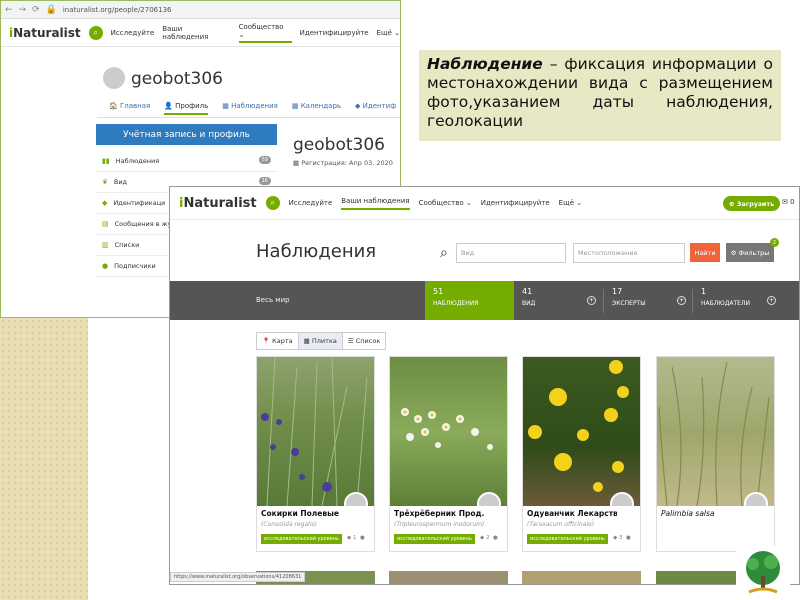 This screenshot has width=800, height=600. What do you see at coordinates (114, 78) in the screenshot?
I see `avatar` at bounding box center [114, 78].